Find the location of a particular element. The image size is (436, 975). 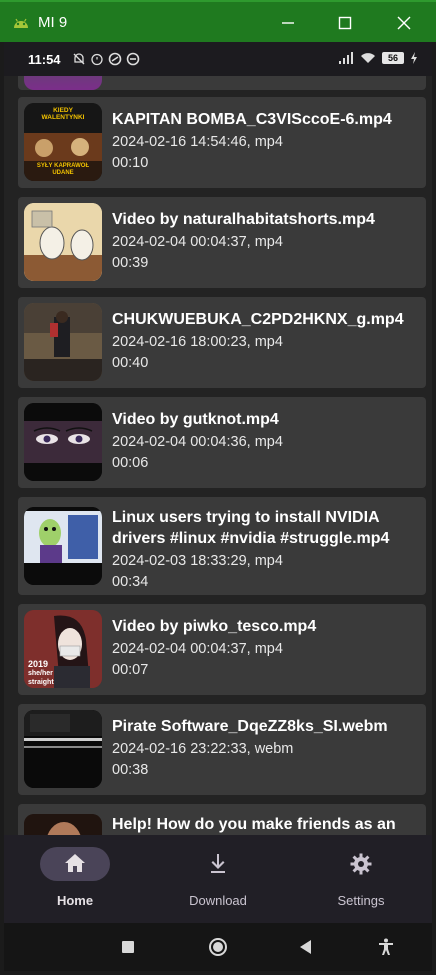

thumb-caption: straight is located at coordinates (41, 682).